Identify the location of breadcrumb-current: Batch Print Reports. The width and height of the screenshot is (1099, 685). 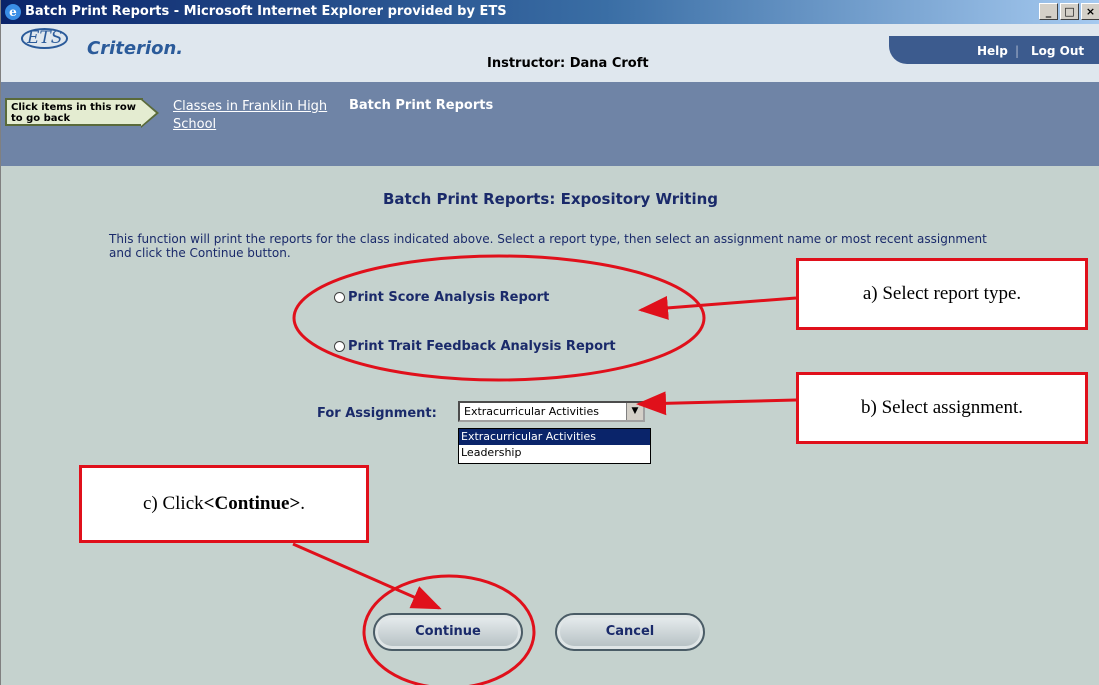
(421, 105).